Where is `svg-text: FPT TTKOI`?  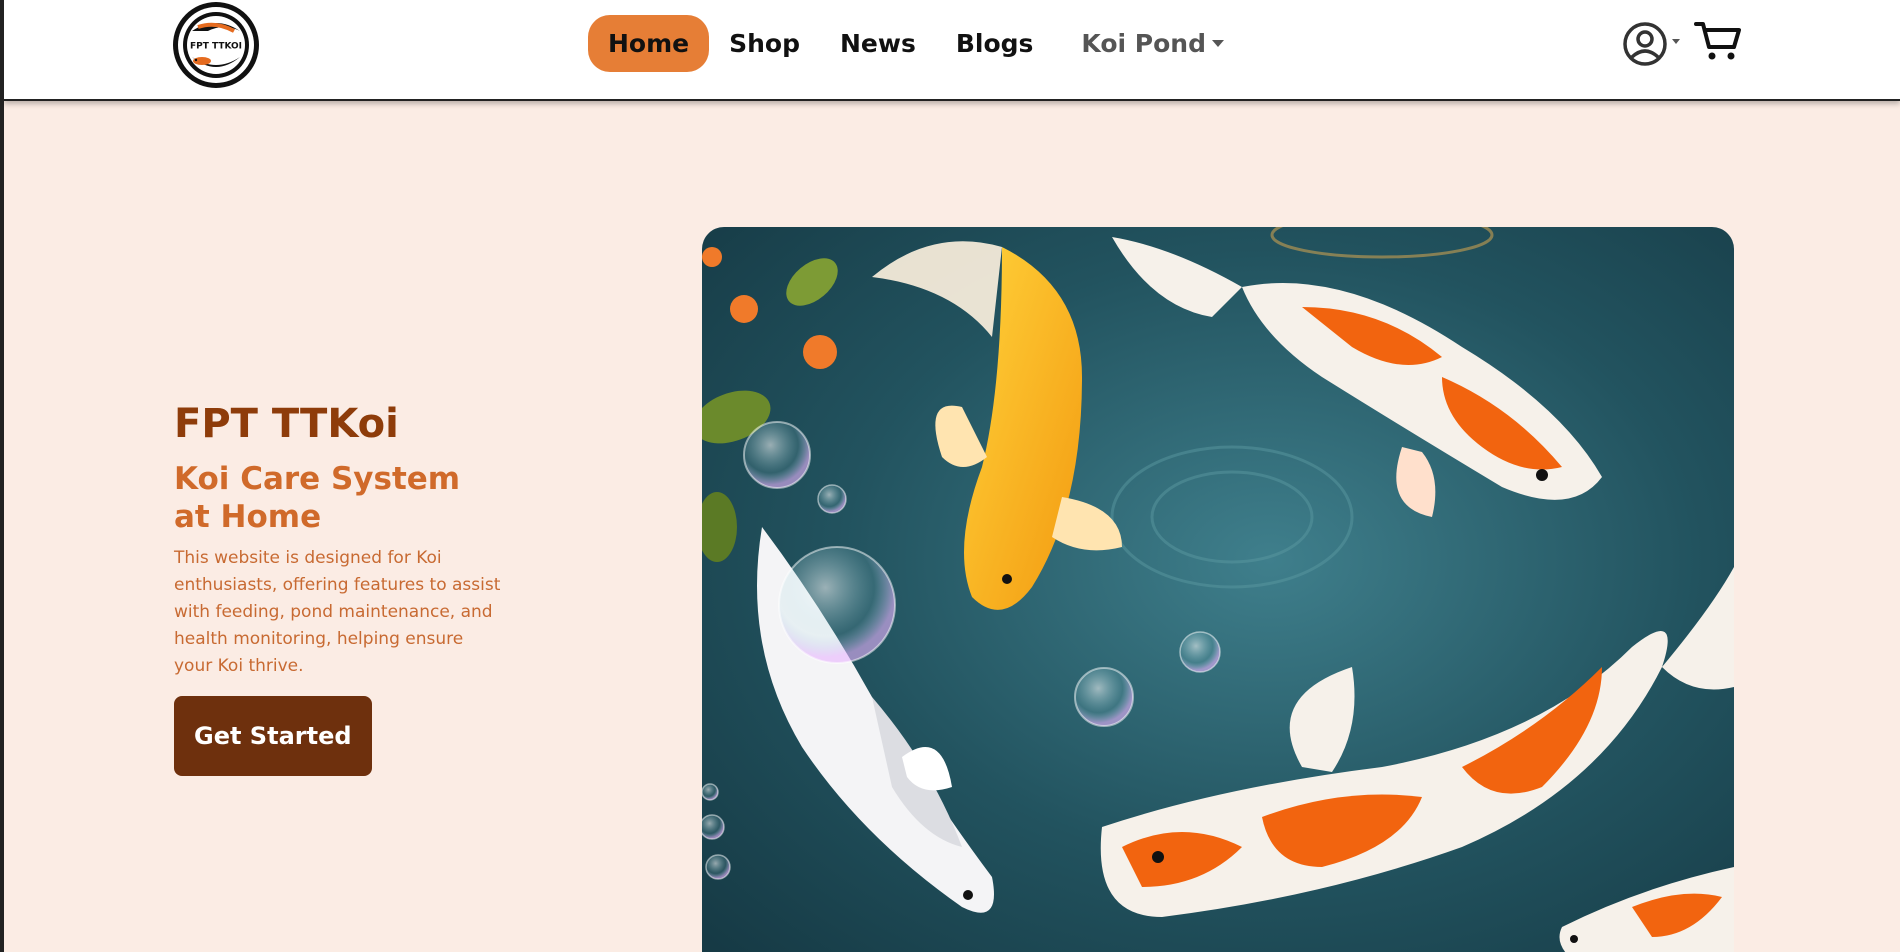
svg-text: FPT TTKOI is located at coordinates (216, 47).